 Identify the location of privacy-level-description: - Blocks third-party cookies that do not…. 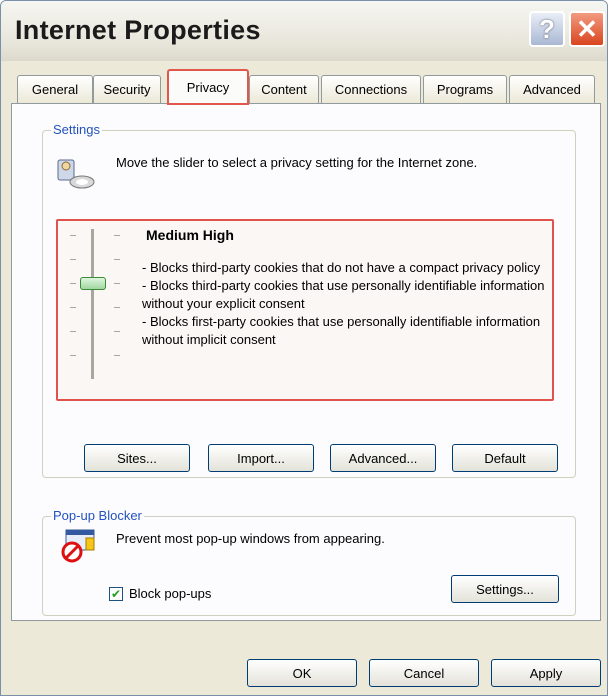
(346, 304).